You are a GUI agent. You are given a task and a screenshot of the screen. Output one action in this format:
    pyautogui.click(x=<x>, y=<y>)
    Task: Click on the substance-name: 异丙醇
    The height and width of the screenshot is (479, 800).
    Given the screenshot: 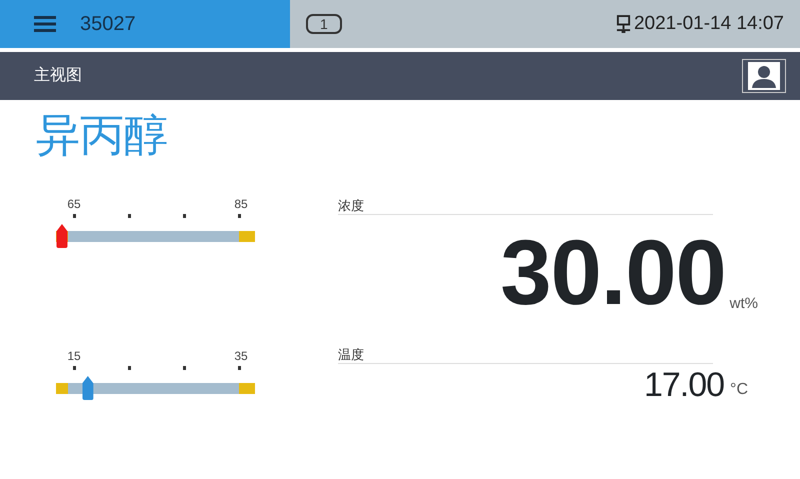 What is the action you would take?
    pyautogui.click(x=102, y=136)
    